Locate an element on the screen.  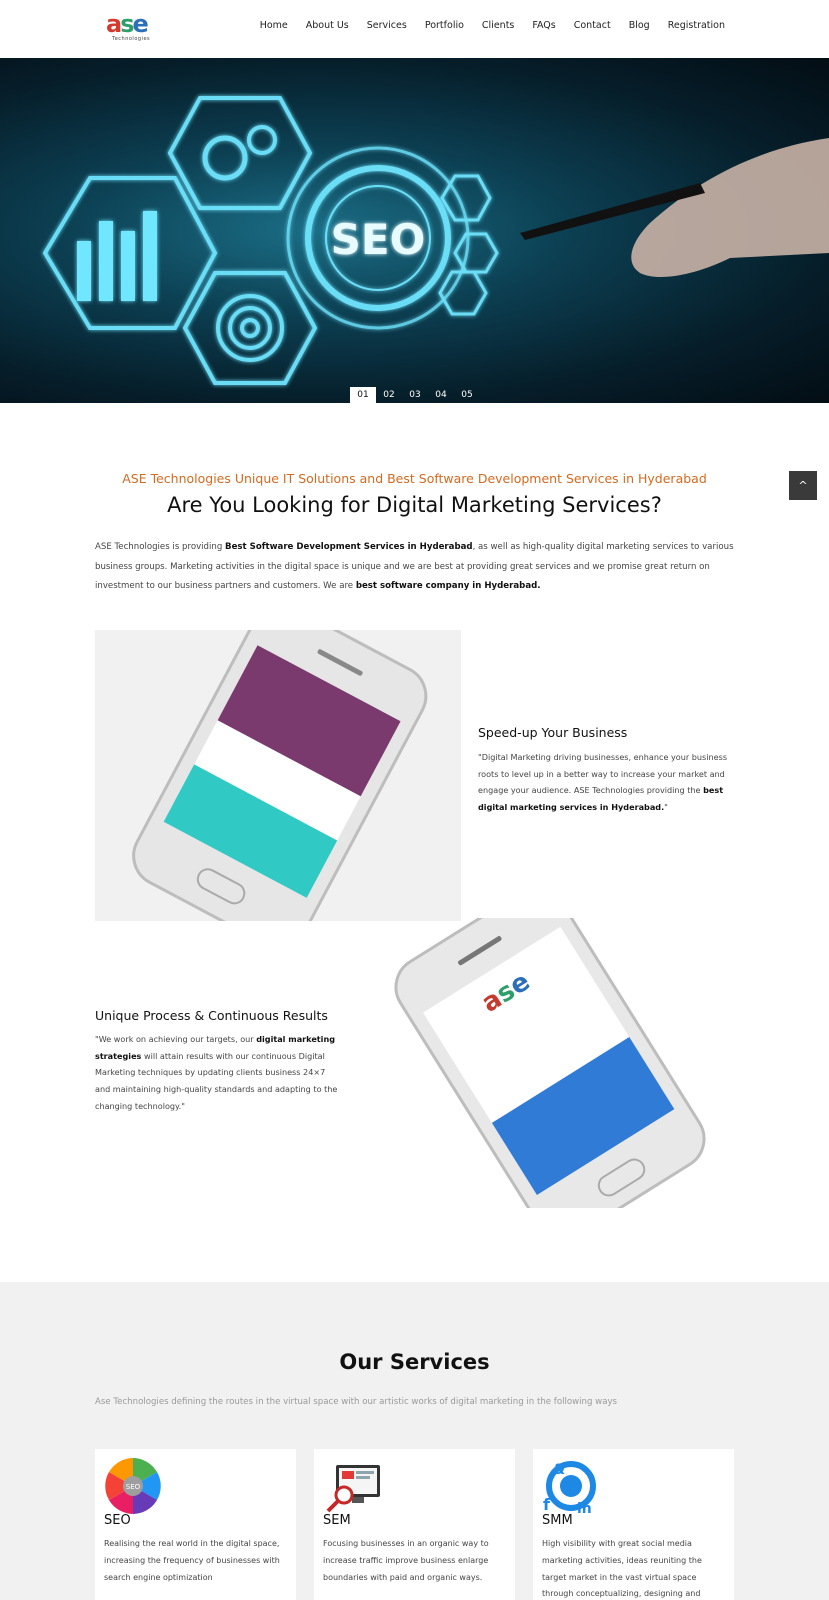
smm-social-icon: & f in is located at coordinates (571, 1487).